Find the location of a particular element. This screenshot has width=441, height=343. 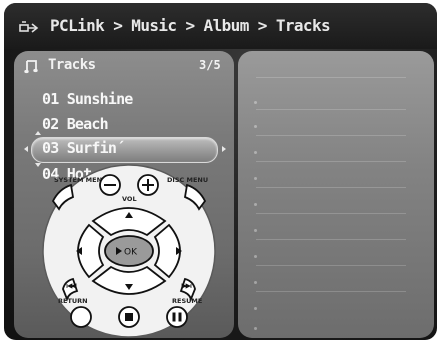

track-item: 01 Sunshine is located at coordinates (87, 99).